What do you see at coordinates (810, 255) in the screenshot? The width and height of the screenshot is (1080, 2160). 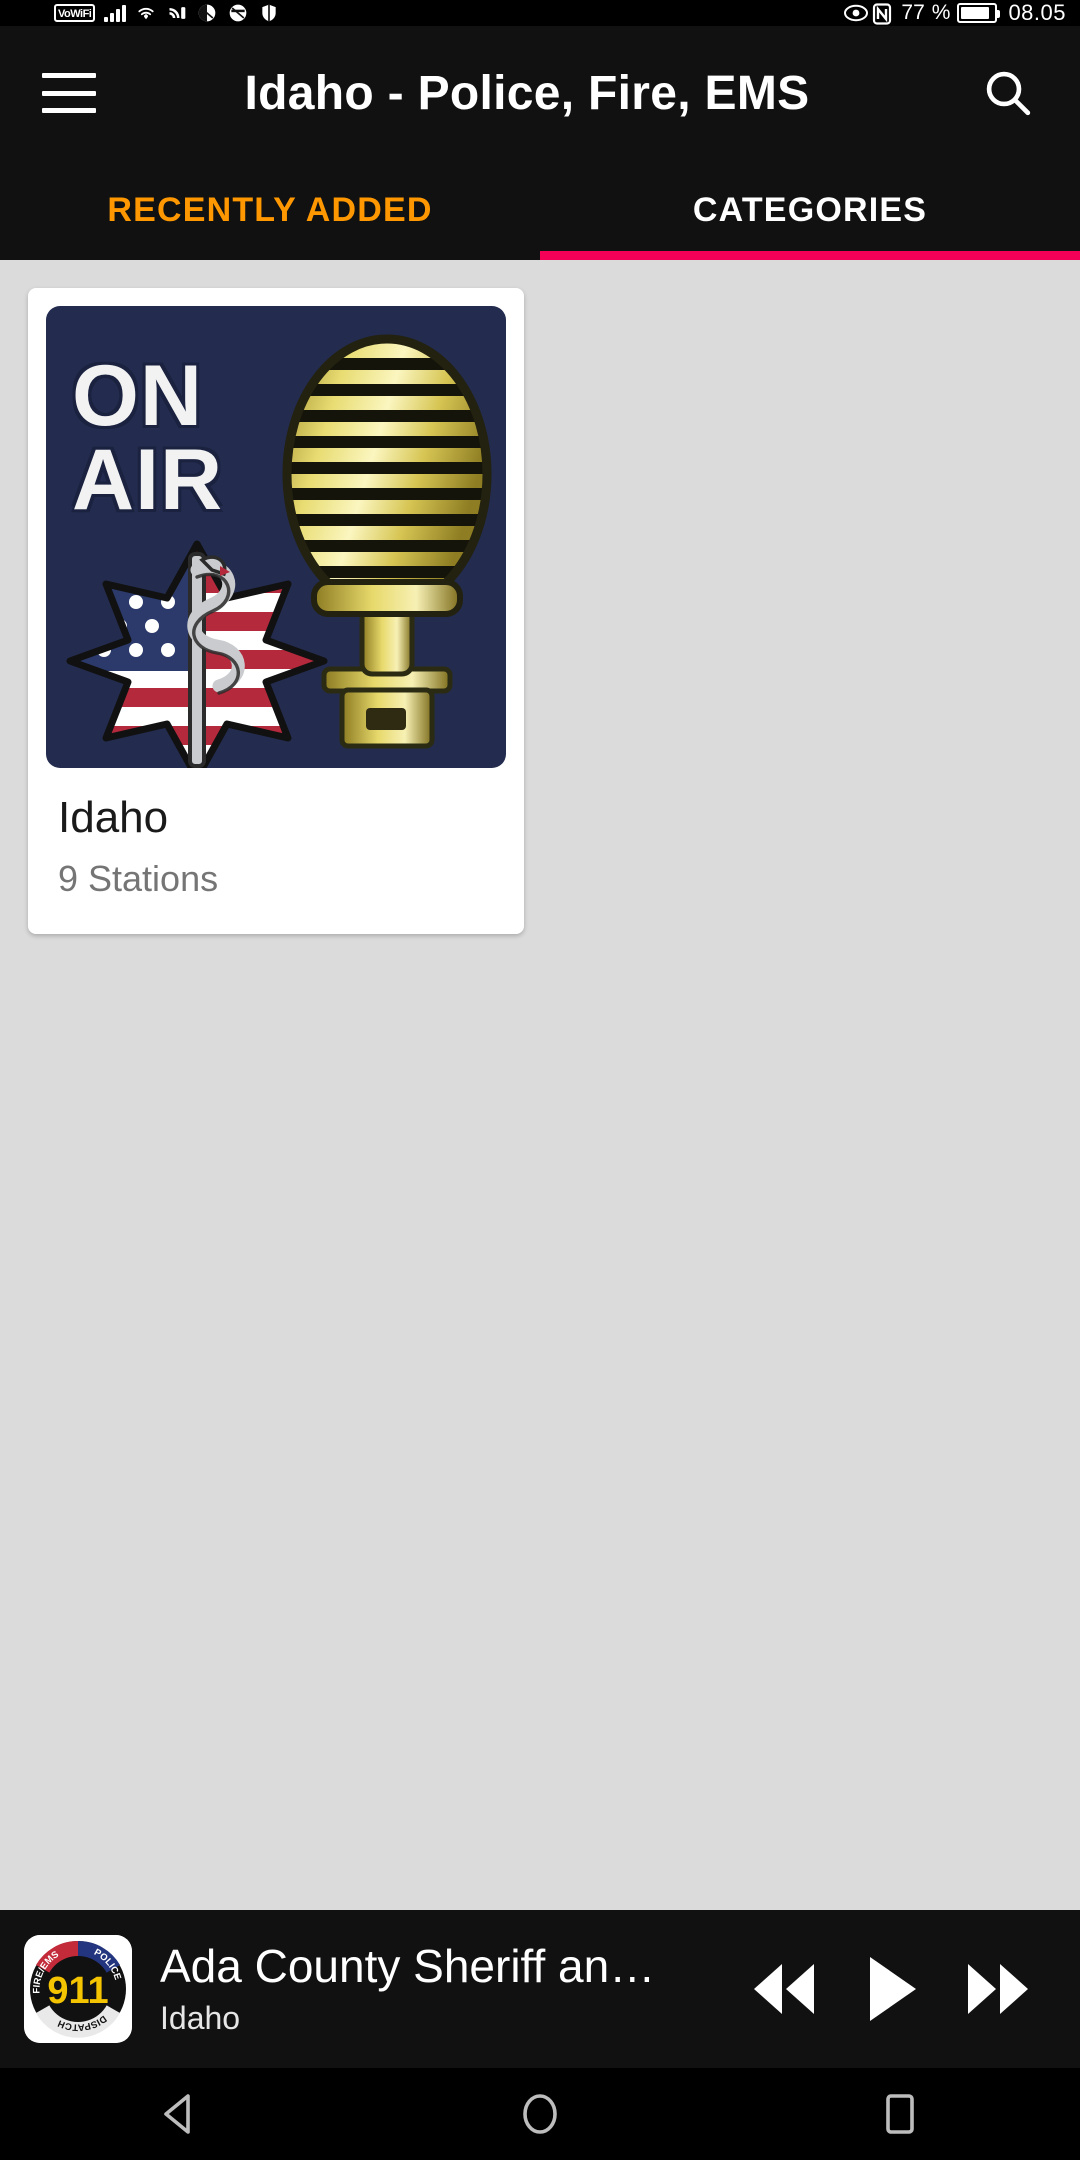 I see `tab-indicator` at bounding box center [810, 255].